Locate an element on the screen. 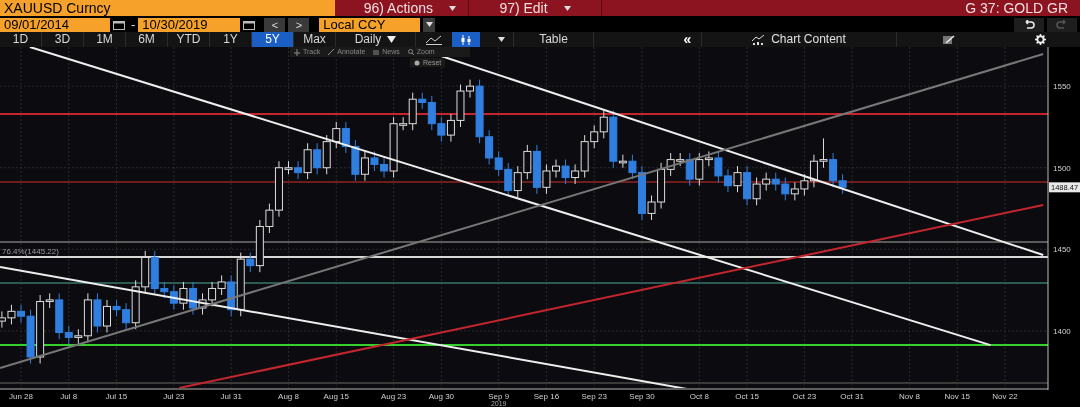  x-axis-label: Jul 31 is located at coordinates (231, 396).